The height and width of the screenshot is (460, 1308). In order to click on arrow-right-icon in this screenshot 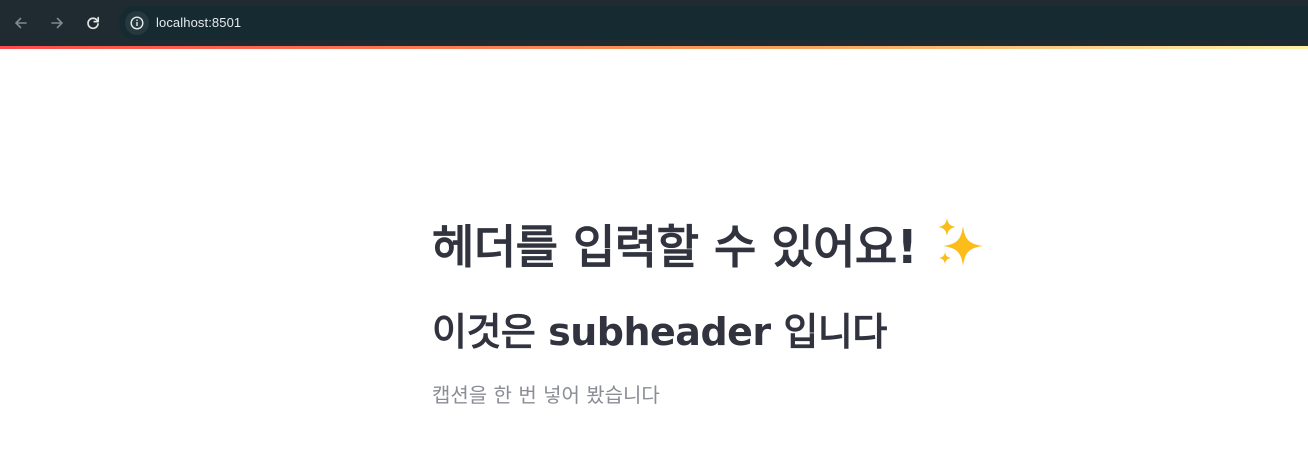, I will do `click(57, 23)`.